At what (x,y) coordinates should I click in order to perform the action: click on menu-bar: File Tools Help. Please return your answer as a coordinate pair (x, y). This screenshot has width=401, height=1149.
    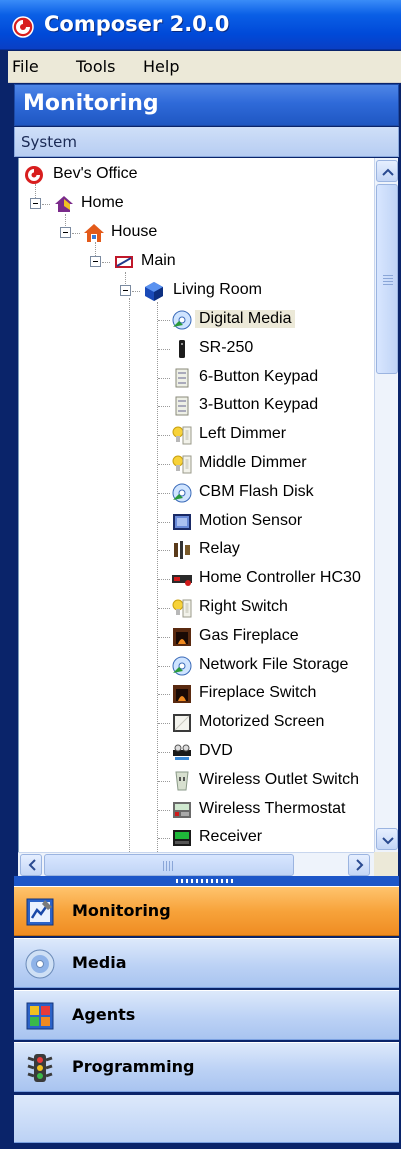
    Looking at the image, I should click on (204, 67).